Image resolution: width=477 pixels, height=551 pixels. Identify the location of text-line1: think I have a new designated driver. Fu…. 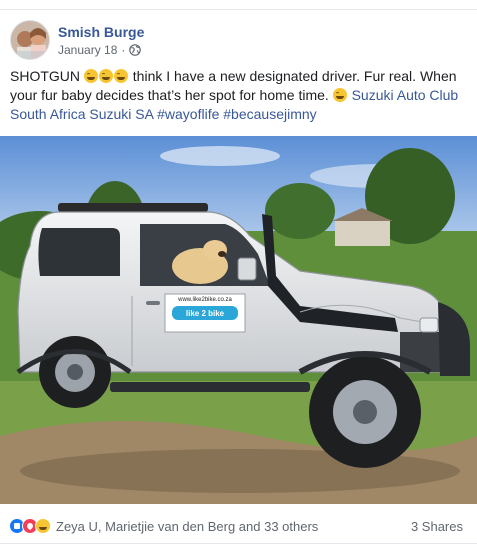
(274, 76).